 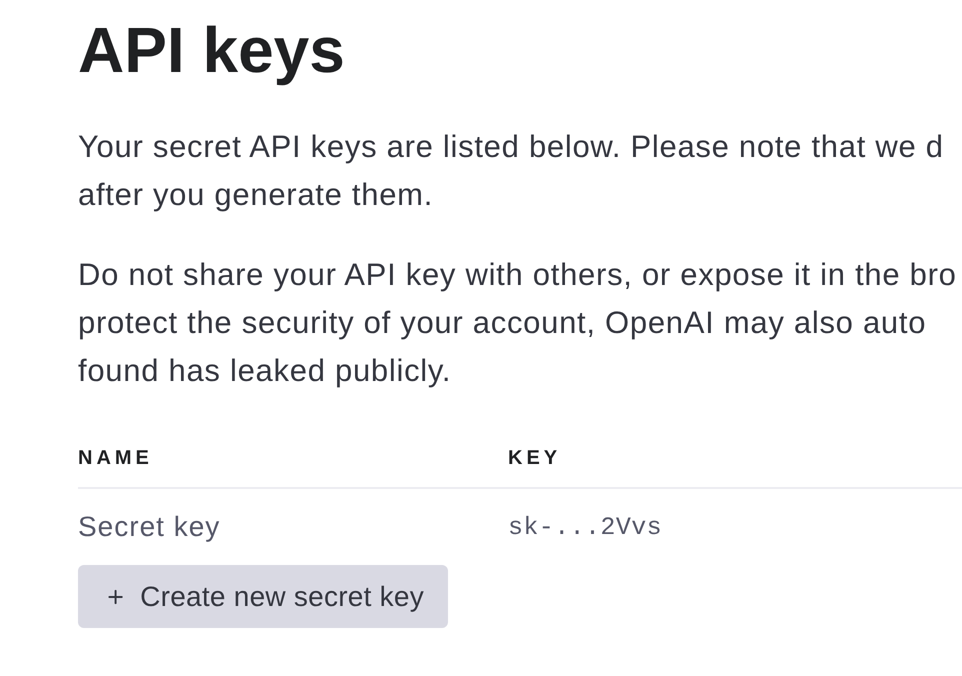 What do you see at coordinates (211, 50) in the screenshot?
I see `page-title: API keys` at bounding box center [211, 50].